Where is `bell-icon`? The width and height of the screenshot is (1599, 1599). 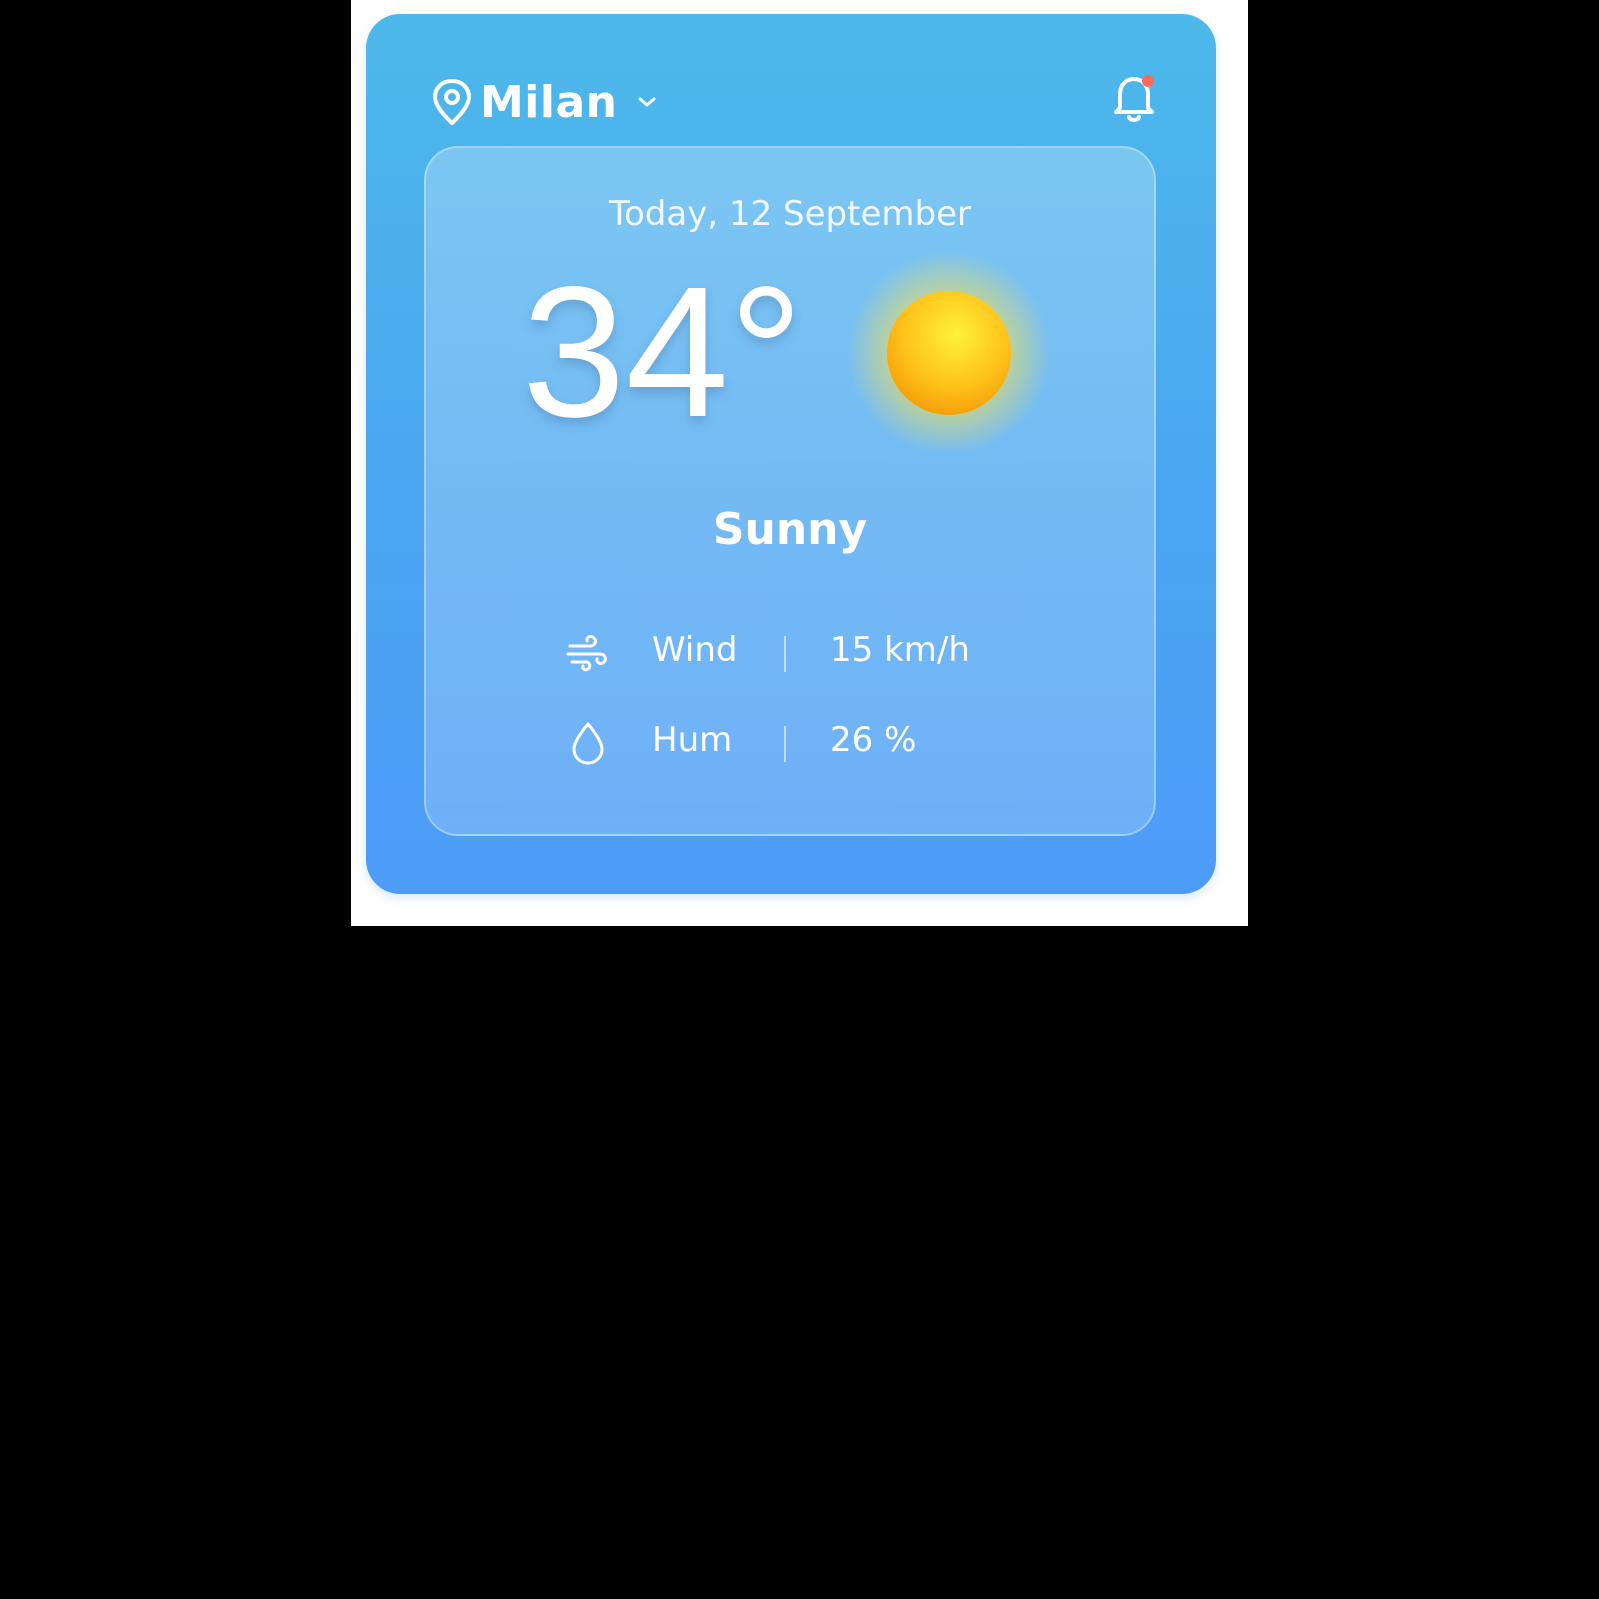
bell-icon is located at coordinates (1134, 98).